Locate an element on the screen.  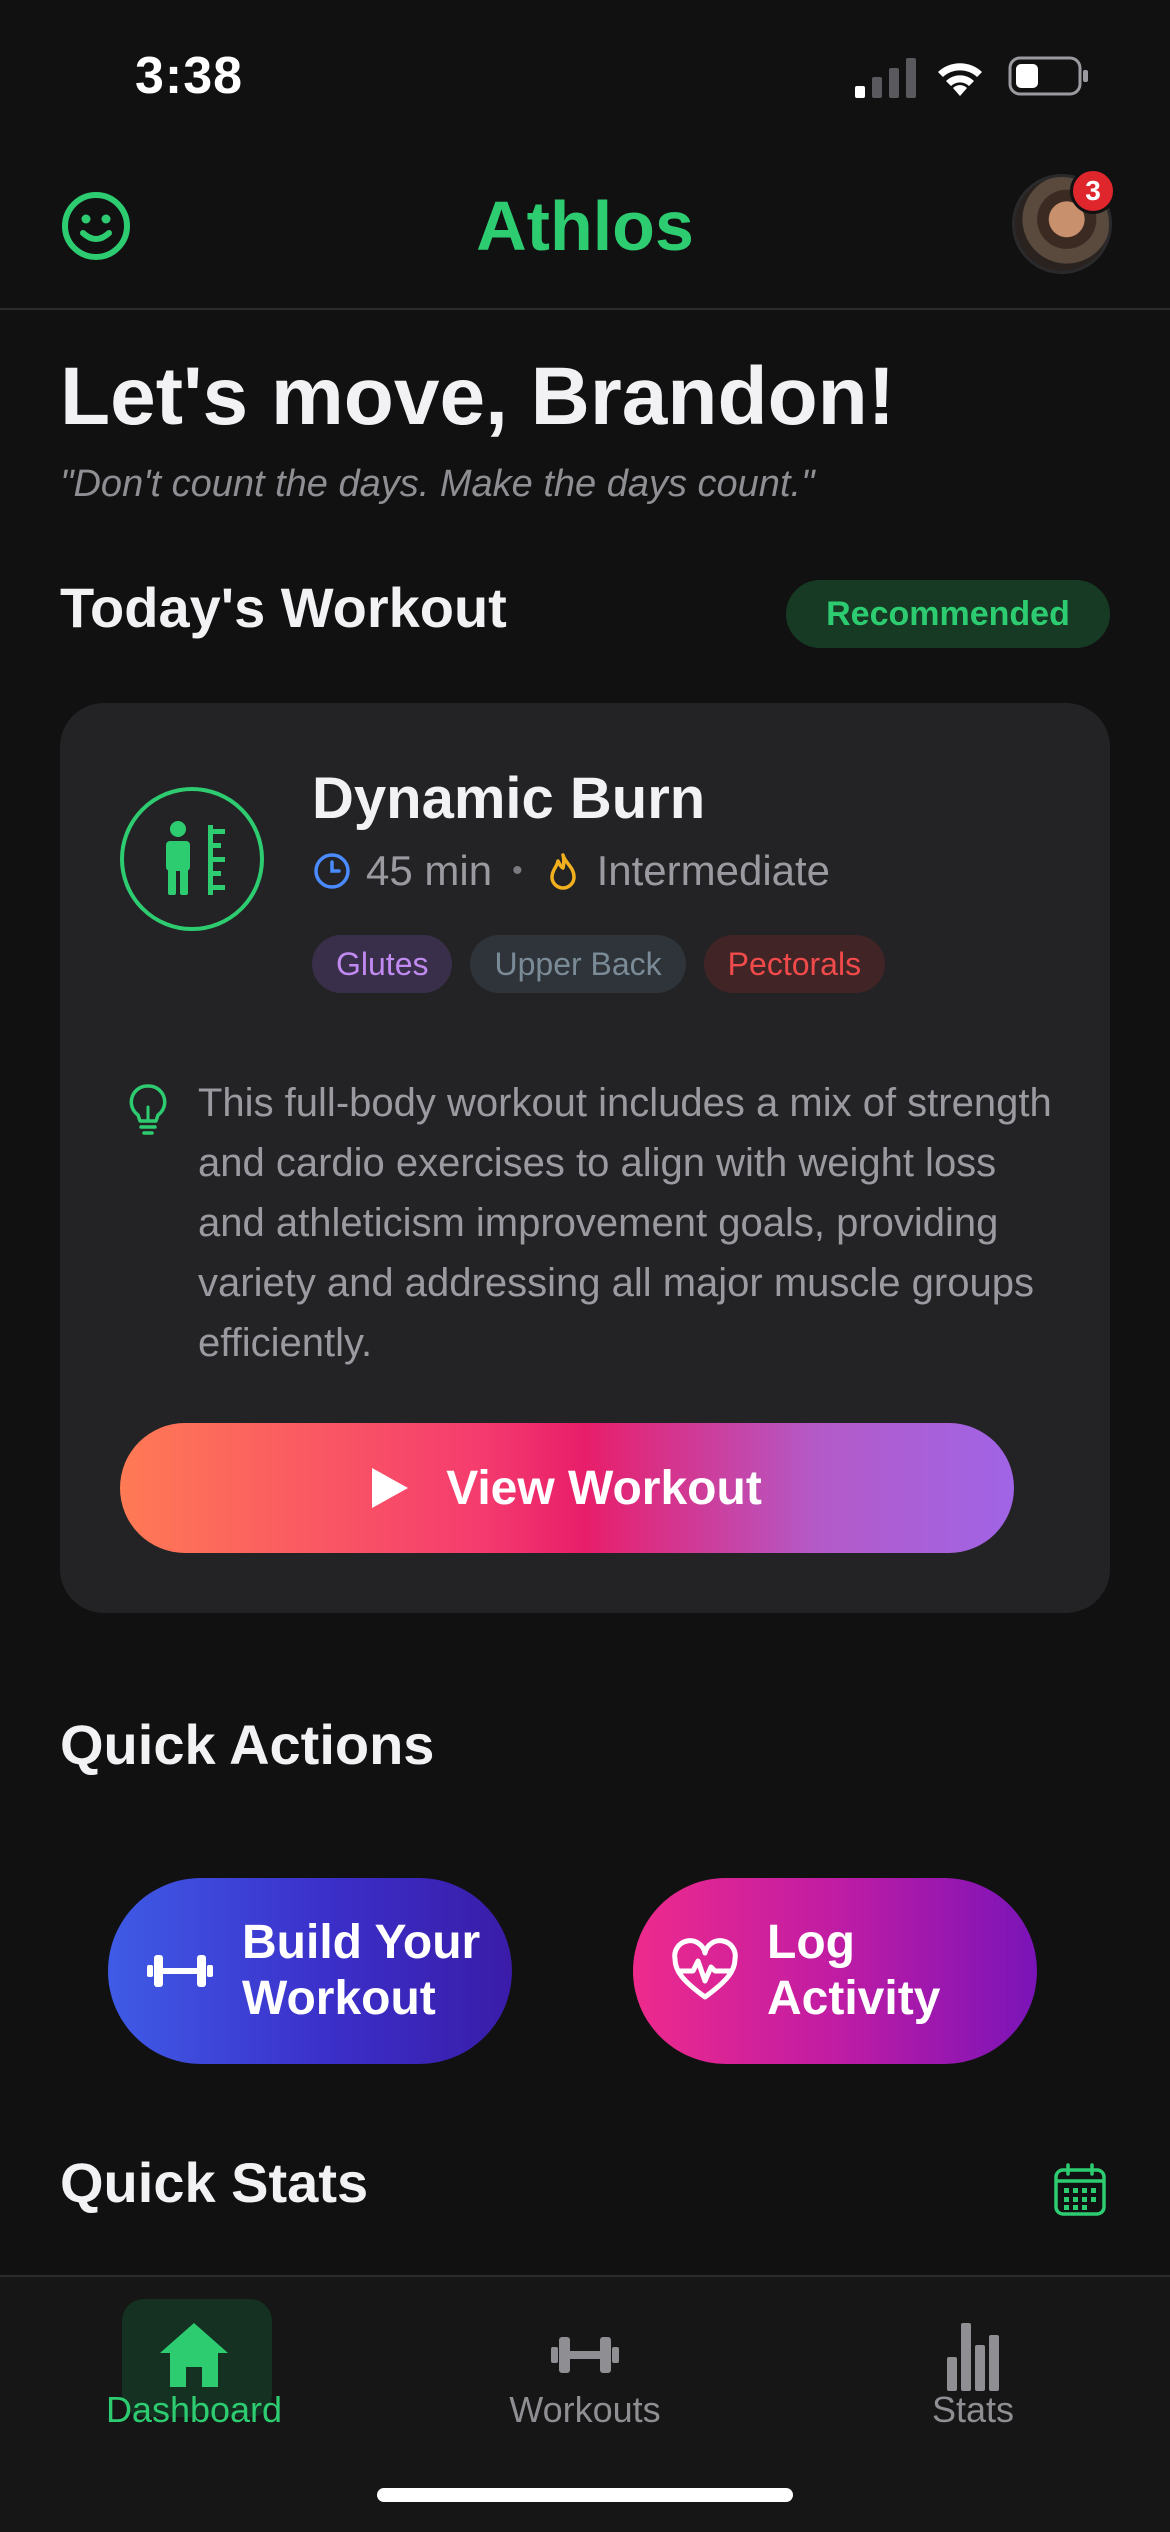
workout-duration: 45 min is located at coordinates (429, 870).